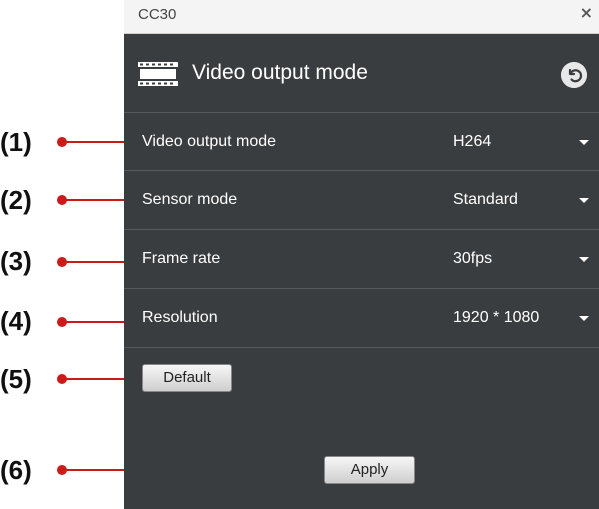  Describe the element at coordinates (280, 72) in the screenshot. I see `page-title: Video output mode` at that location.